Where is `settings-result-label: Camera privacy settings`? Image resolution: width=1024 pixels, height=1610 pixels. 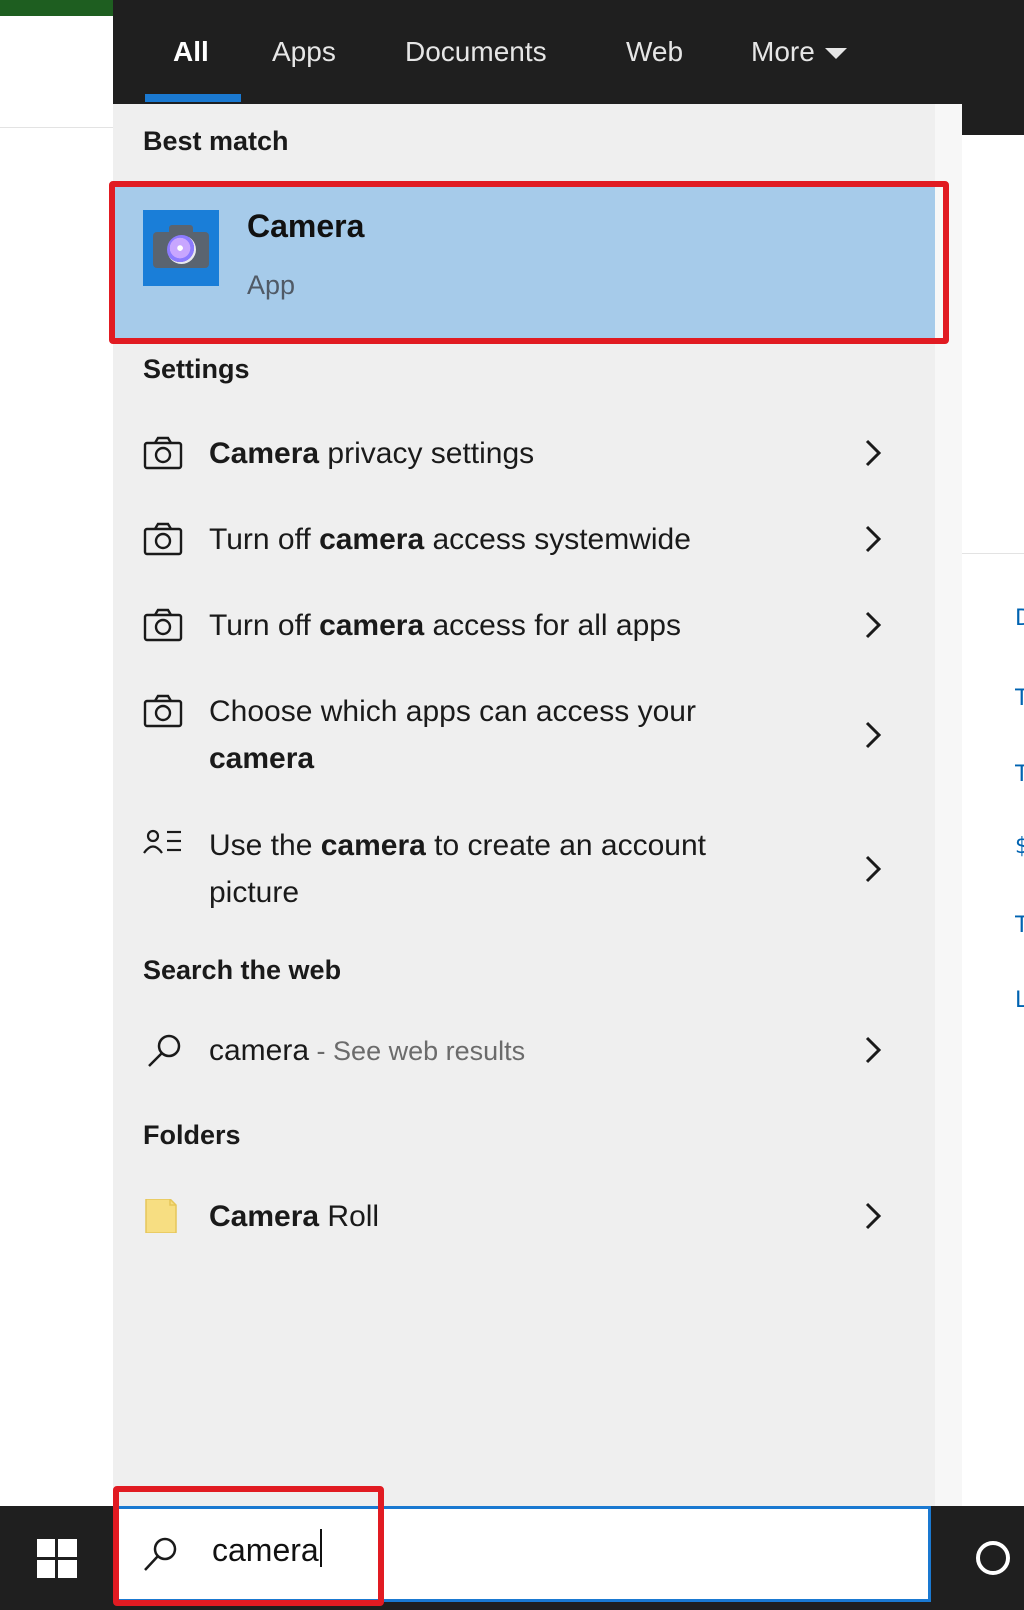 settings-result-label: Camera privacy settings is located at coordinates (372, 453).